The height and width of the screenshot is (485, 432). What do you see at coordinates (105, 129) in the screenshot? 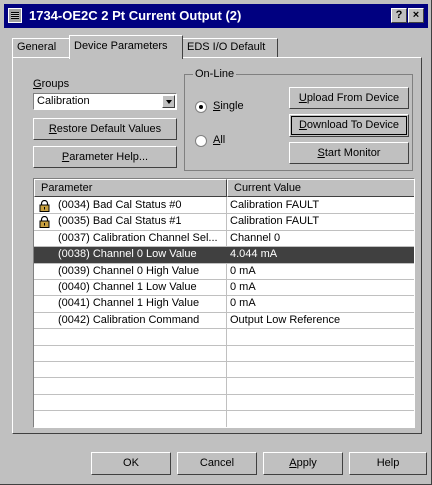
I see `restore-default-values-button: Restore Default Values` at bounding box center [105, 129].